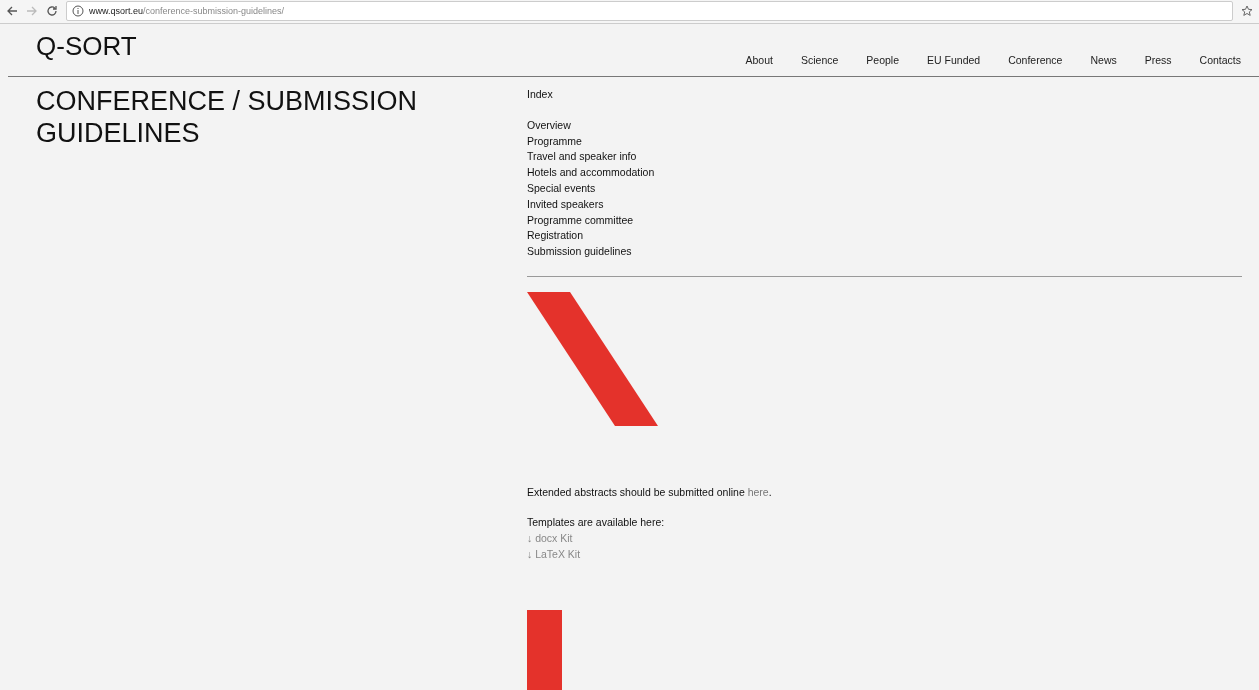  What do you see at coordinates (555, 236) in the screenshot?
I see `index-link: Registration` at bounding box center [555, 236].